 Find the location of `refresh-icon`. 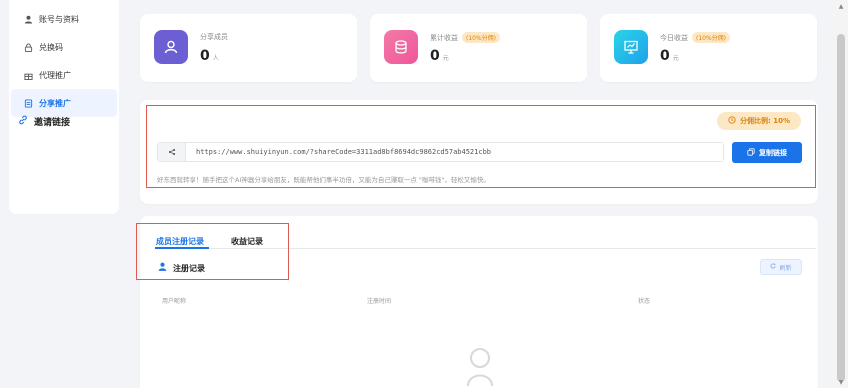

refresh-icon is located at coordinates (773, 267).